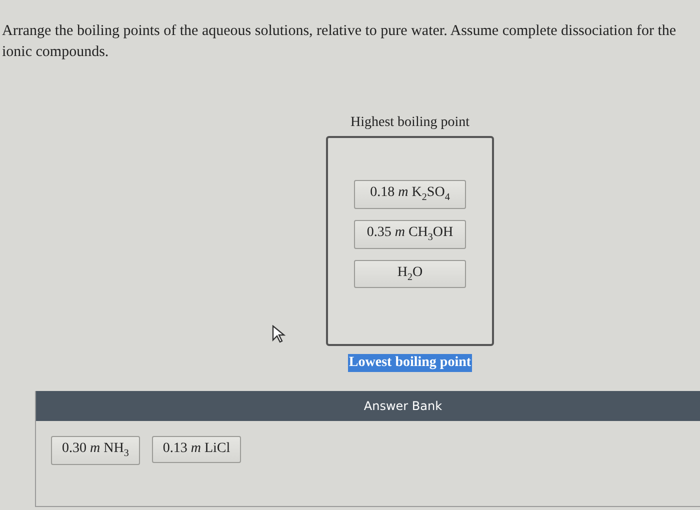 This screenshot has width=700, height=510. What do you see at coordinates (339, 42) in the screenshot?
I see `question-text: Arrange the boiling points of the aqueous solutions, relative to pure water. Assume complete dissociation for the ionic compounds.` at bounding box center [339, 42].